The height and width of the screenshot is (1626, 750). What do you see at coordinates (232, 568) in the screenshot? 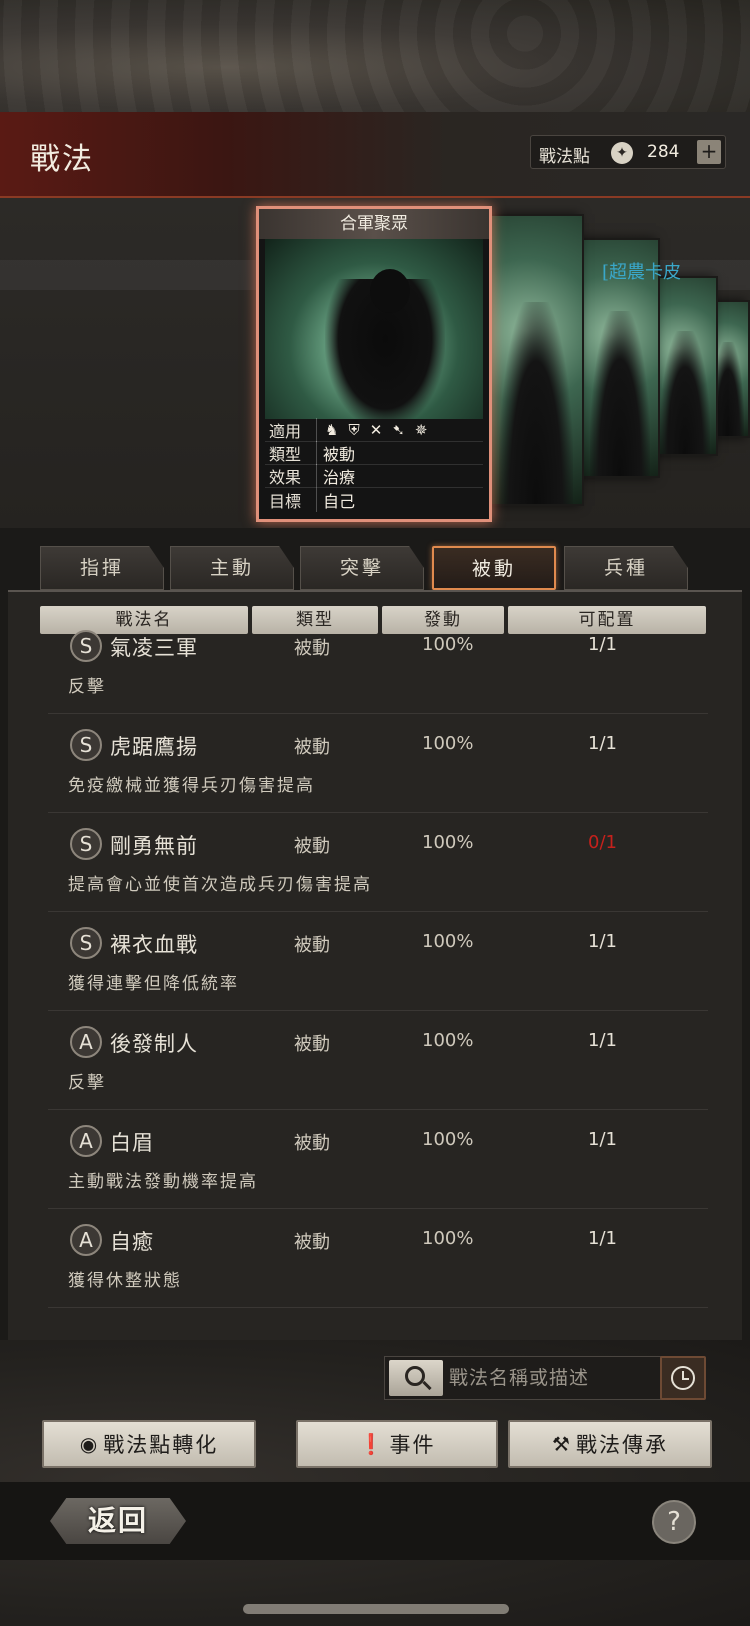
I see `tab-active: 主動` at bounding box center [232, 568].